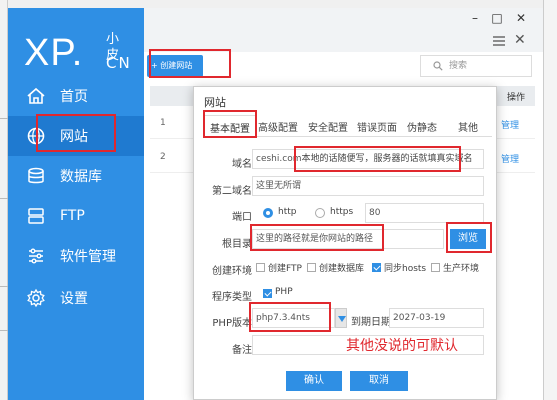 The height and width of the screenshot is (400, 557). I want to click on sidebar-item-home: 首页, so click(76, 96).